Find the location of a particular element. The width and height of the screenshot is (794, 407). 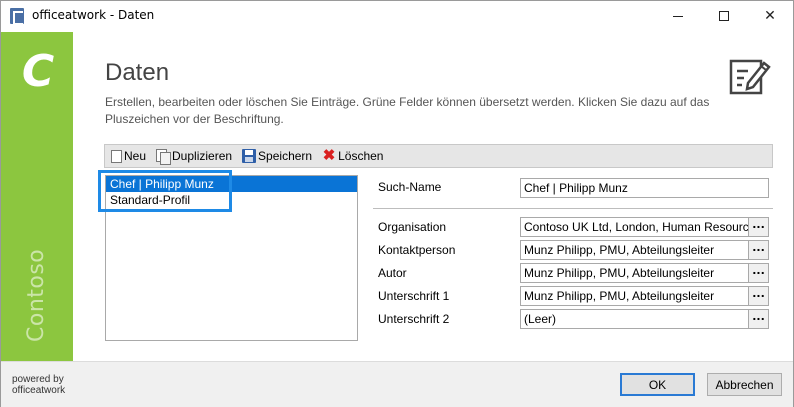

signature1-label: Unterschrift 1 is located at coordinates (414, 296).